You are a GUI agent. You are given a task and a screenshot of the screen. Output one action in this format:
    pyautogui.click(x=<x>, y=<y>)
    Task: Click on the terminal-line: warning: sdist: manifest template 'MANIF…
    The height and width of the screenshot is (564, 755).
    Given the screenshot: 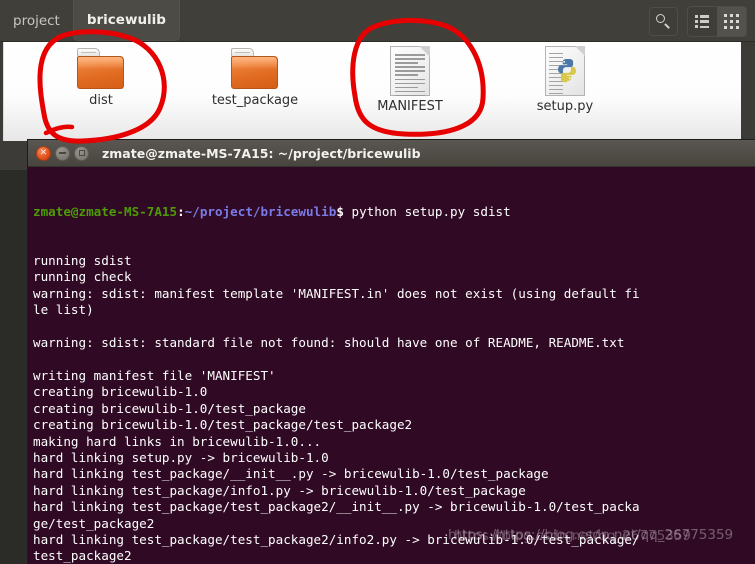 What is the action you would take?
    pyautogui.click(x=336, y=293)
    